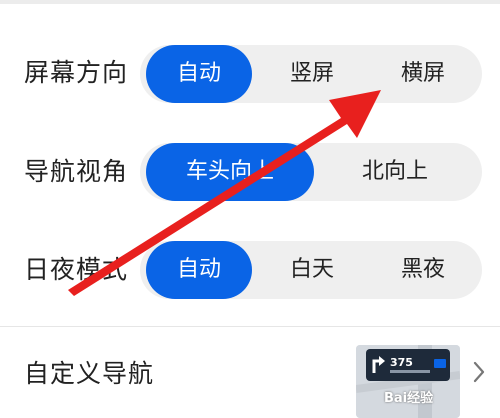  Describe the element at coordinates (230, 172) in the screenshot. I see `nav-view-option-heading-up: 车头向上` at that location.